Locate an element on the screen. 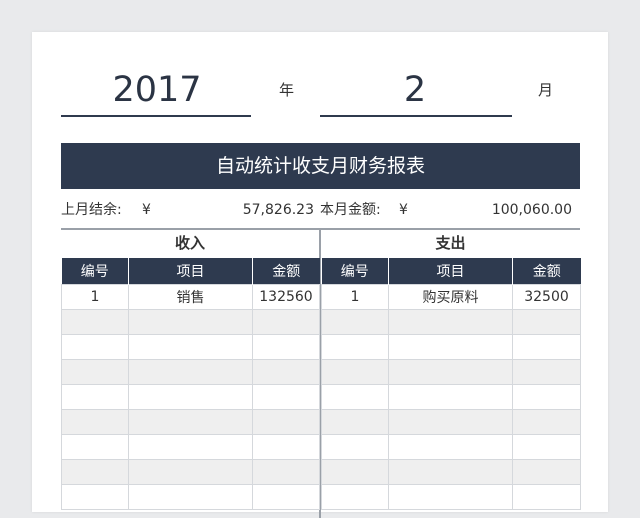 This screenshot has height=518, width=640. expense-cell-no: 1 is located at coordinates (355, 297).